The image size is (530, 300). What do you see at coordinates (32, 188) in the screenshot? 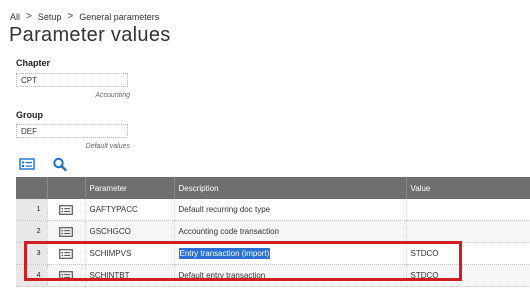
I see `header-rownum` at bounding box center [32, 188].